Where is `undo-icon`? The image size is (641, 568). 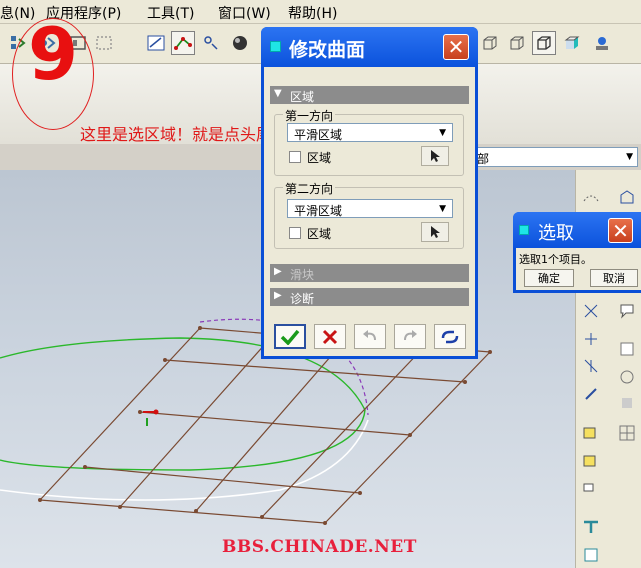
undo-icon is located at coordinates (369, 334).